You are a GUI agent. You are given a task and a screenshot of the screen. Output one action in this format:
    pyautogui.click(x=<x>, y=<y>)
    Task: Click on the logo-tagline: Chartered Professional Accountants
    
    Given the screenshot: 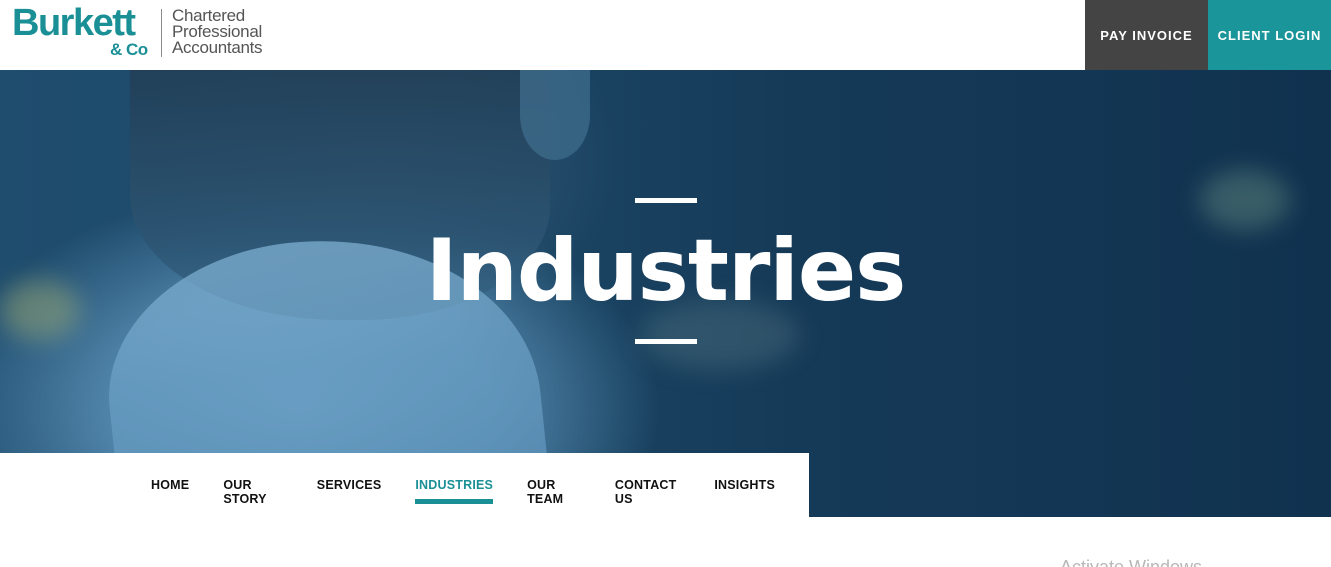 What is the action you would take?
    pyautogui.click(x=217, y=32)
    